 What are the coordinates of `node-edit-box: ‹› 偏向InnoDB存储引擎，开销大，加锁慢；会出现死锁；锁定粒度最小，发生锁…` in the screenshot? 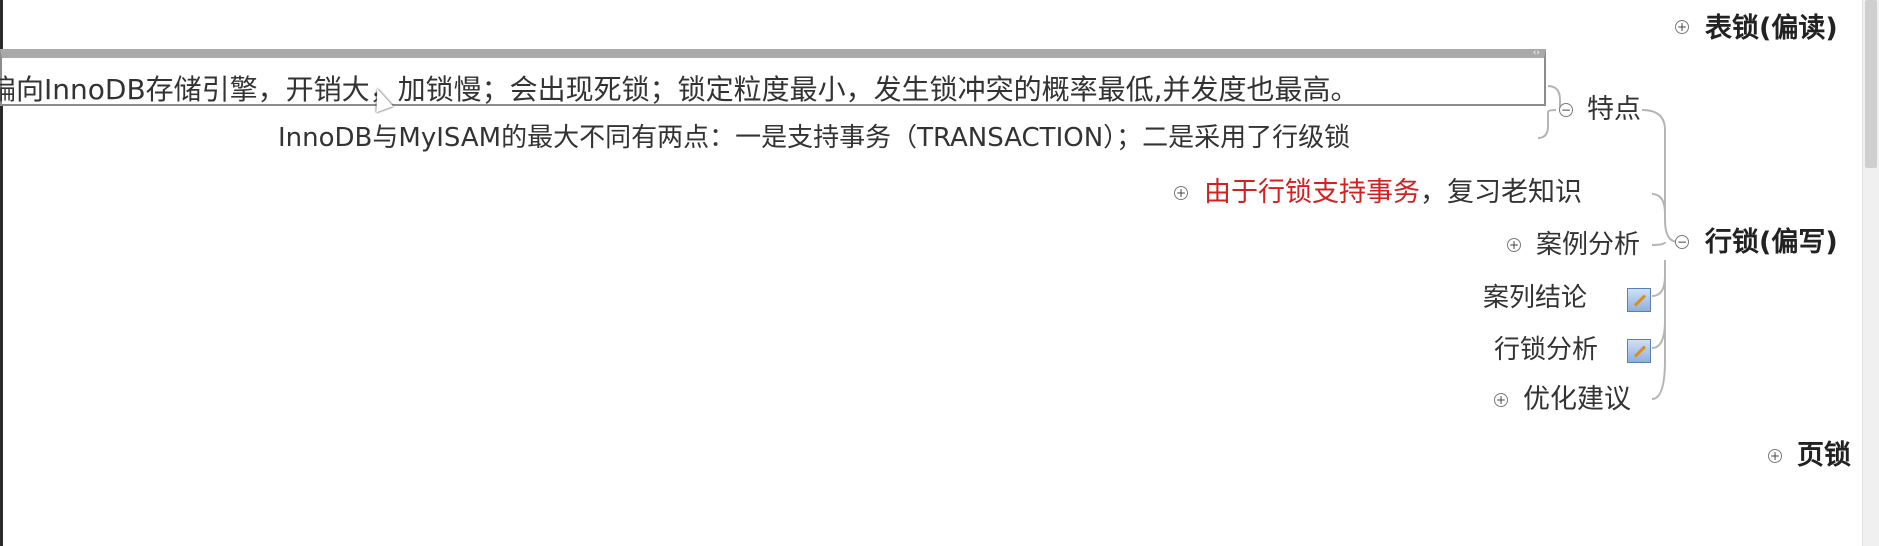 It's located at (773, 77).